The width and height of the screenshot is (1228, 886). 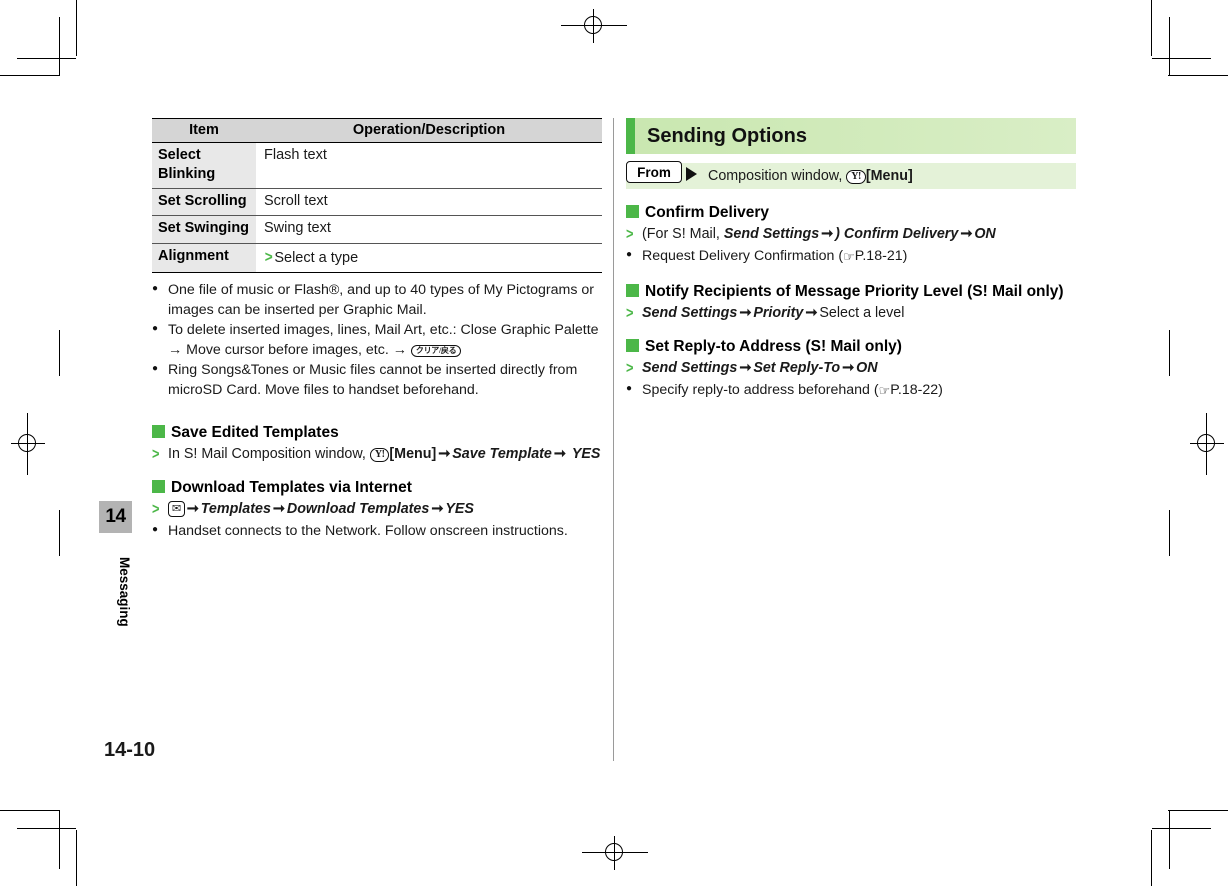 What do you see at coordinates (377, 258) in the screenshot?
I see `table-row: Alignment > Select a type` at bounding box center [377, 258].